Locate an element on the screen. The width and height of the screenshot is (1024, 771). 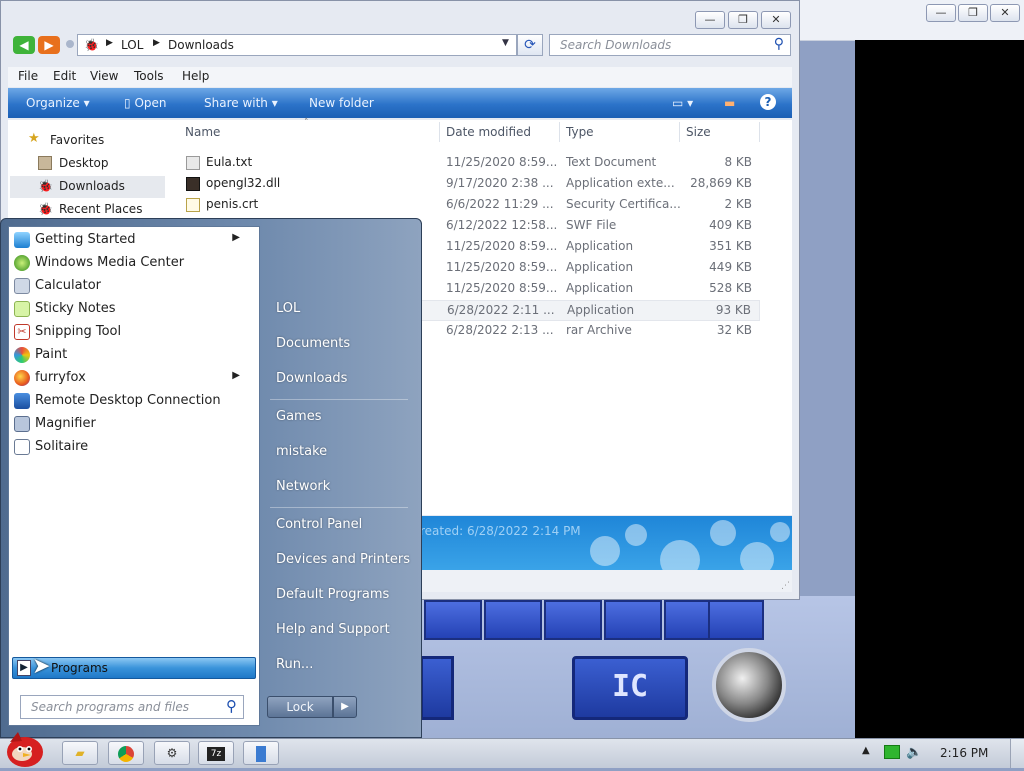
col-date: Date modified is located at coordinates (488, 132).